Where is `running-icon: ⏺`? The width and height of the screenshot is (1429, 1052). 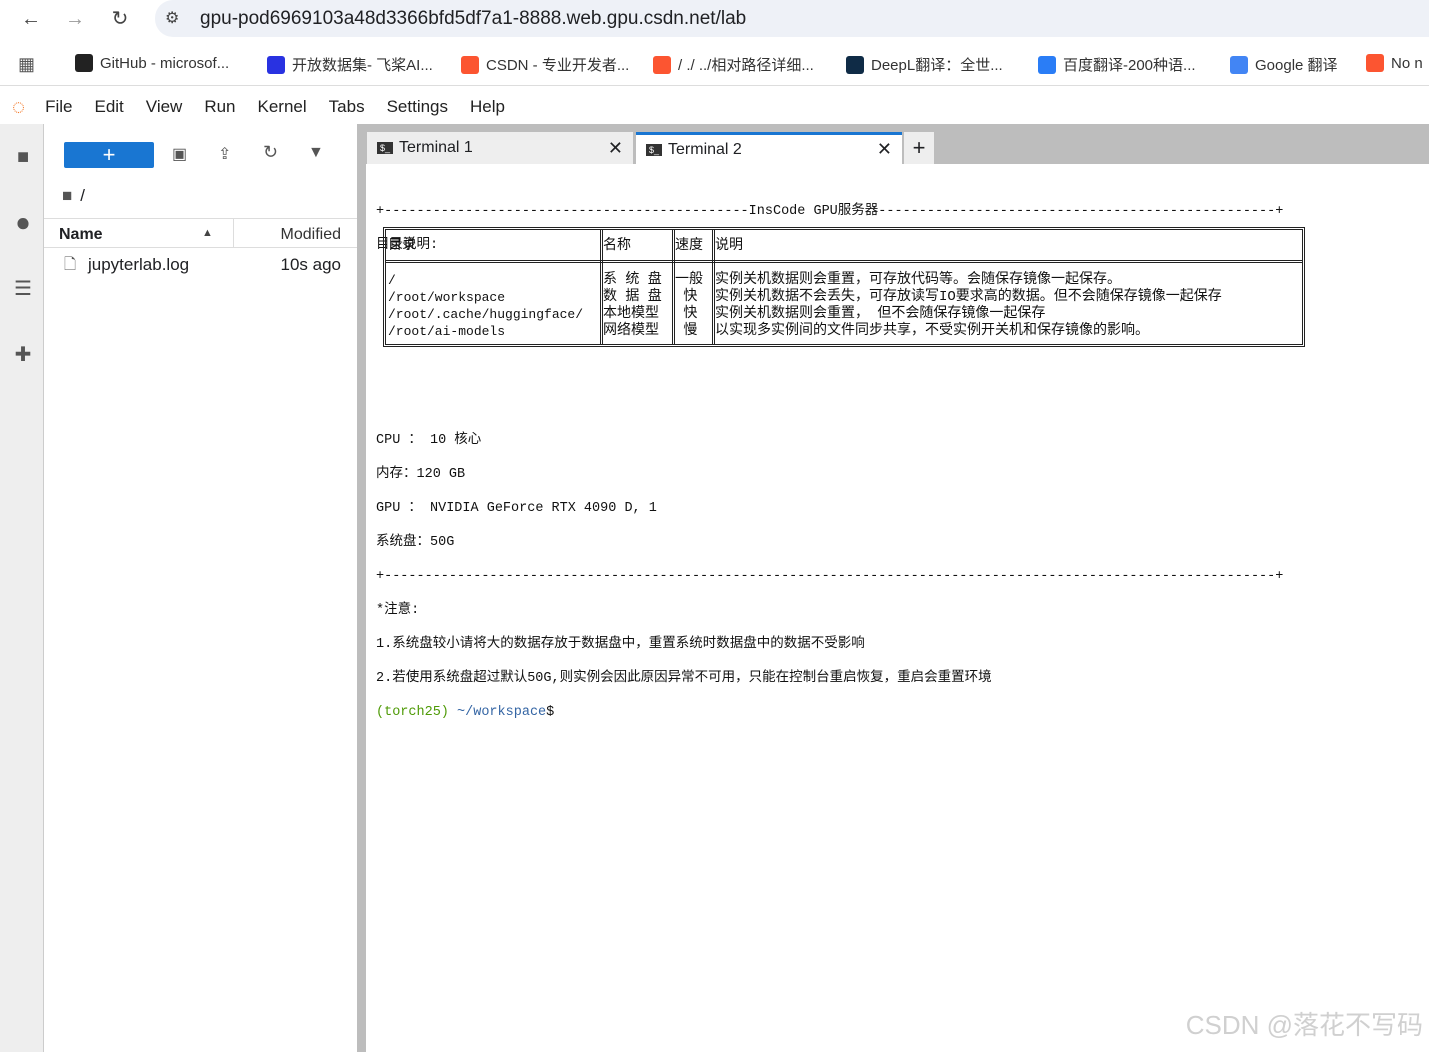
running-icon: ⏺ is located at coordinates (23, 223).